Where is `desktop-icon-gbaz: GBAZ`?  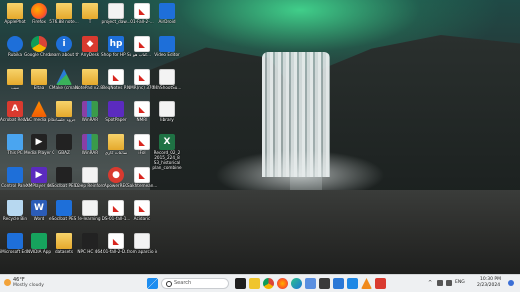
desktop-icon-gbaz: GBAZ is located at coordinates (64, 144).